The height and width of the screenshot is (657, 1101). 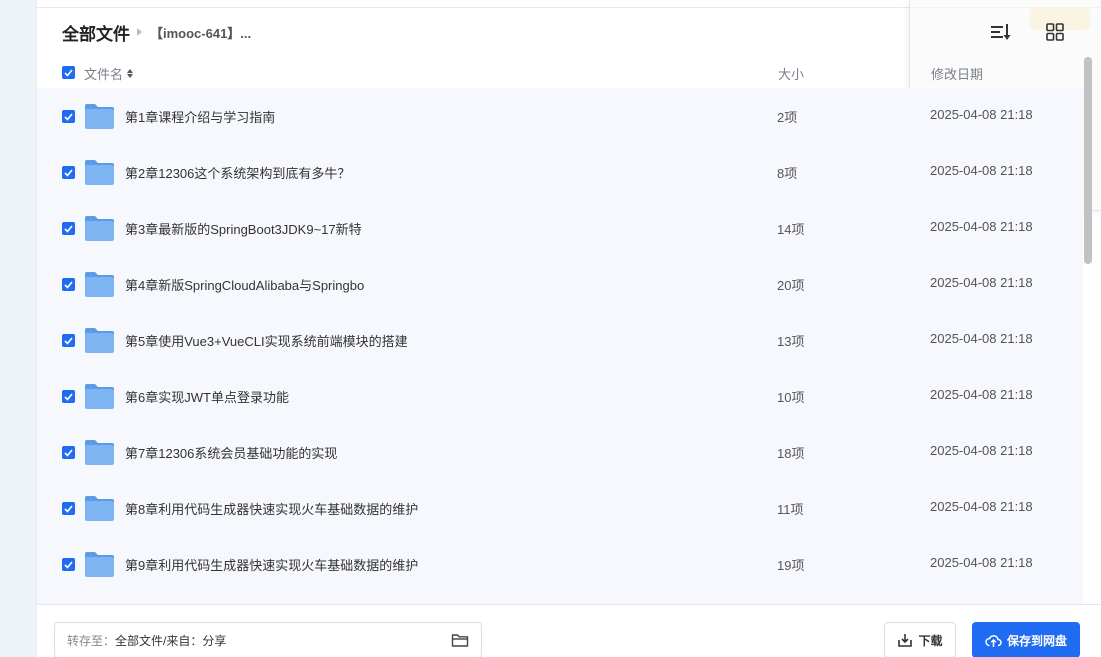 What do you see at coordinates (787, 117) in the screenshot?
I see `file-size: 2项` at bounding box center [787, 117].